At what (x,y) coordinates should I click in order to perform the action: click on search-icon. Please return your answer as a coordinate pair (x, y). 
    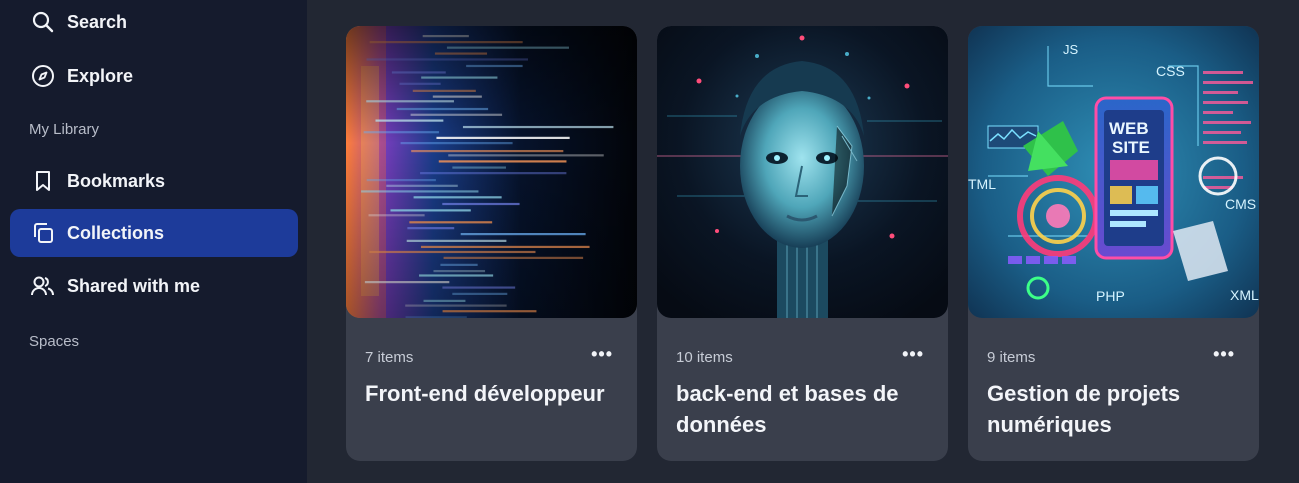
    Looking at the image, I should click on (43, 22).